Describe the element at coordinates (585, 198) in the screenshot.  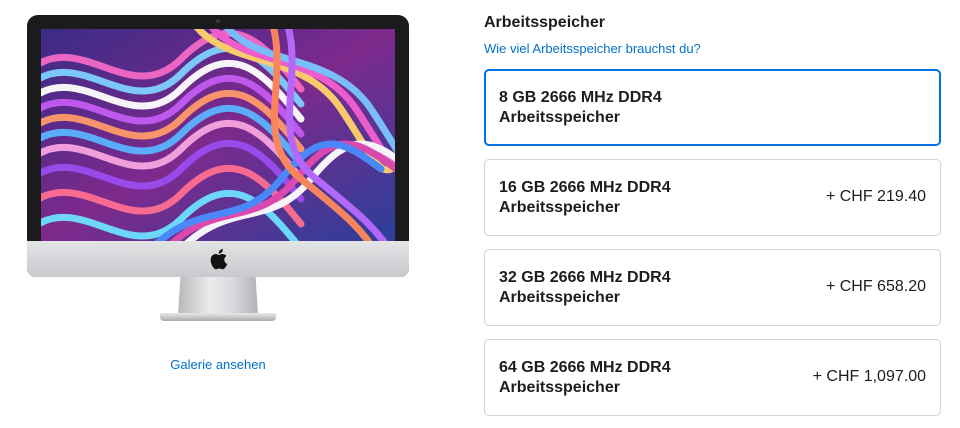
I see `option-label: 16 GB 2666 MHz DDR4 Arbeitsspeicher` at that location.